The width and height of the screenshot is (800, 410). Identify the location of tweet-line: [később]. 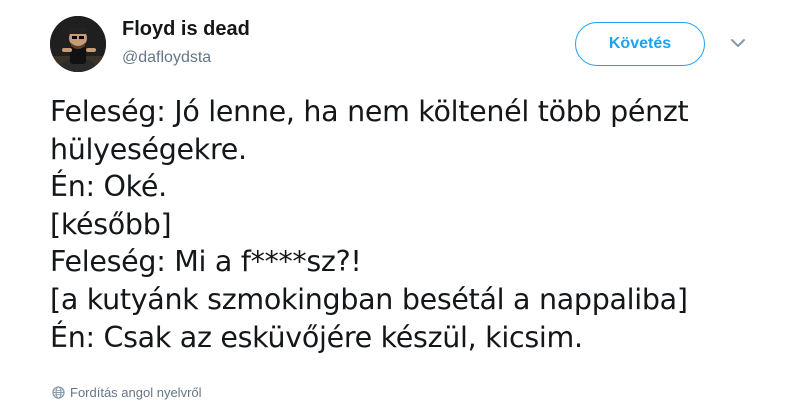
(111, 224).